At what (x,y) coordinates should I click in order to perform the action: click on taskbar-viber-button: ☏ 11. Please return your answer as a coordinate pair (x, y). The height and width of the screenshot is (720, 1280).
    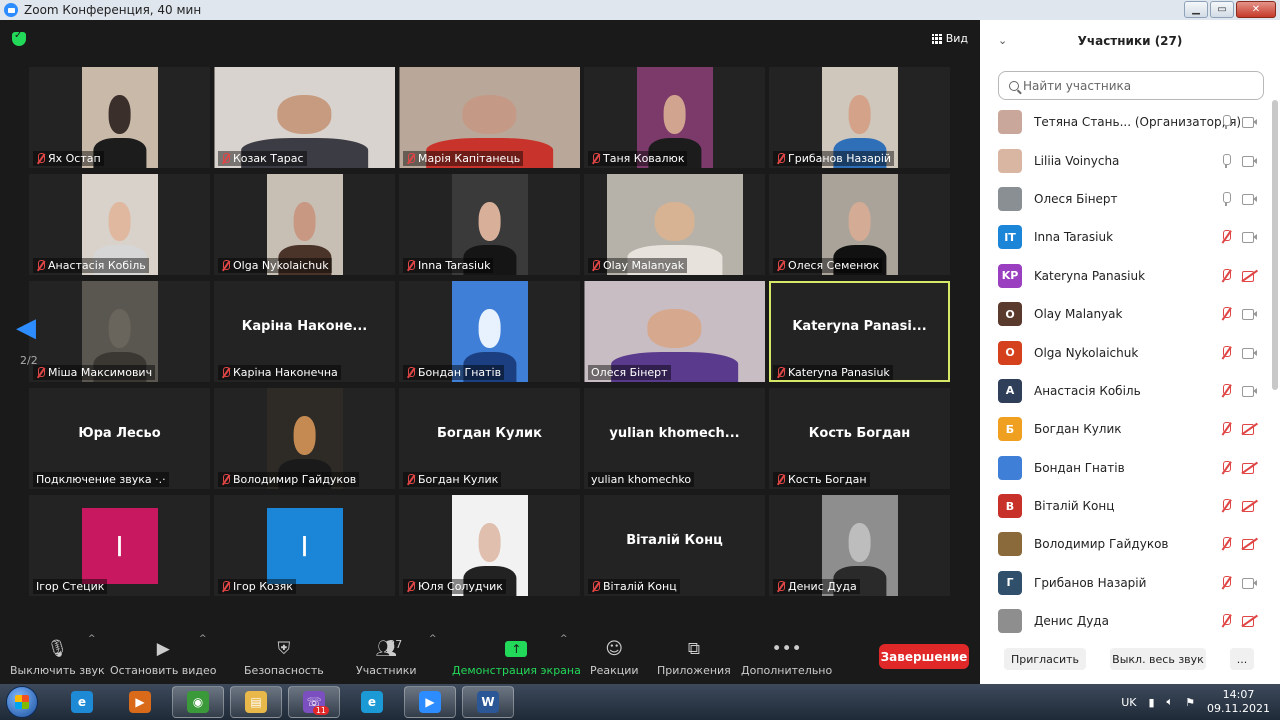
    Looking at the image, I should click on (314, 702).